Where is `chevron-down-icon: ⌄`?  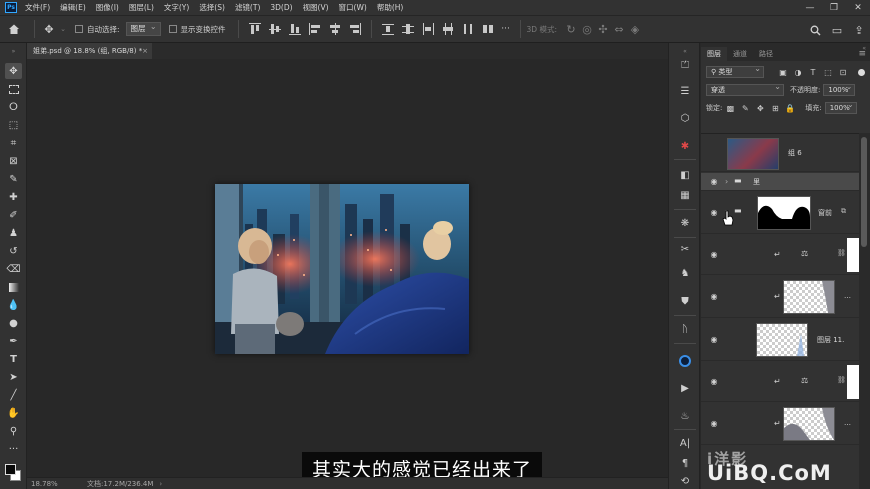 chevron-down-icon: ⌄ is located at coordinates (63, 29).